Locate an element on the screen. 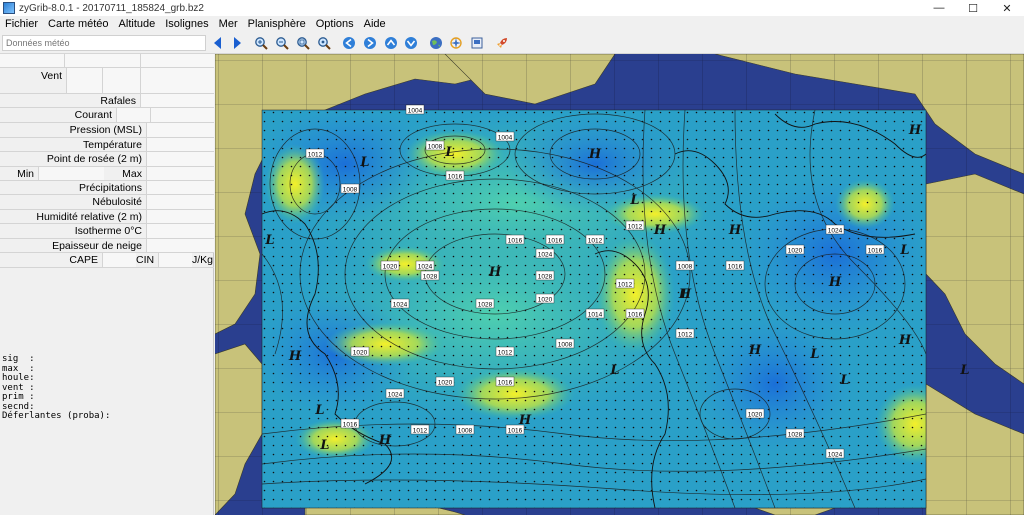 This screenshot has height=515, width=1024. label-isotherme: Isotherme 0°C is located at coordinates (108, 231).